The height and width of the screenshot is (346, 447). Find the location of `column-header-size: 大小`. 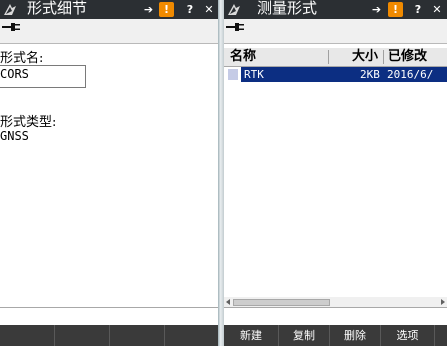

column-header-size: 大小 is located at coordinates (365, 57).